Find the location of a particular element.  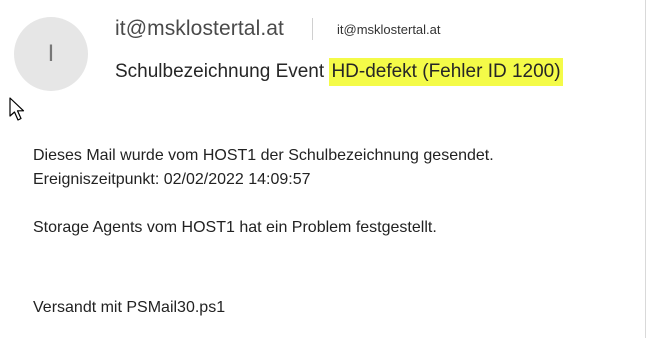

sender-avatar: I is located at coordinates (51, 54).